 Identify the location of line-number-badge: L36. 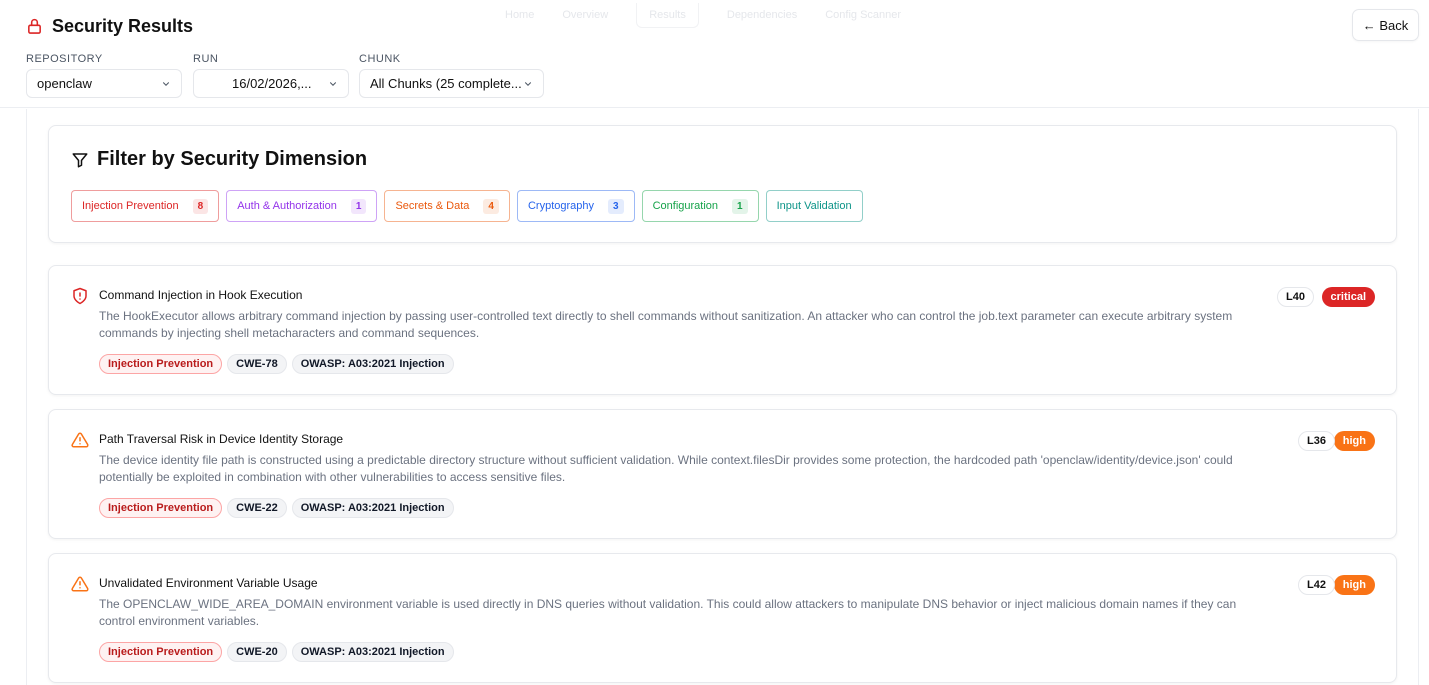
(1316, 441).